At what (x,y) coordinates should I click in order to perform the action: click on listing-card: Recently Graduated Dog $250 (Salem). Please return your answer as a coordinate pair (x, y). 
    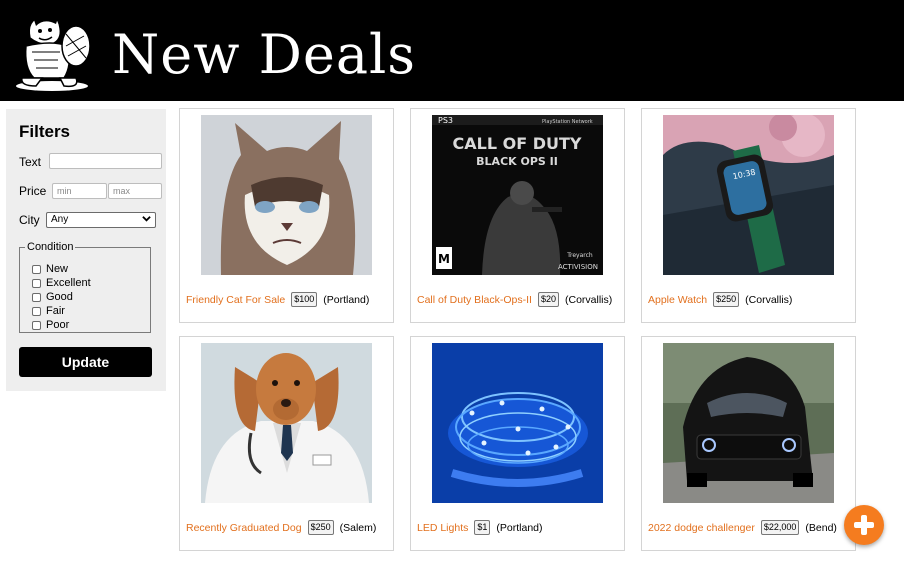
    Looking at the image, I should click on (286, 443).